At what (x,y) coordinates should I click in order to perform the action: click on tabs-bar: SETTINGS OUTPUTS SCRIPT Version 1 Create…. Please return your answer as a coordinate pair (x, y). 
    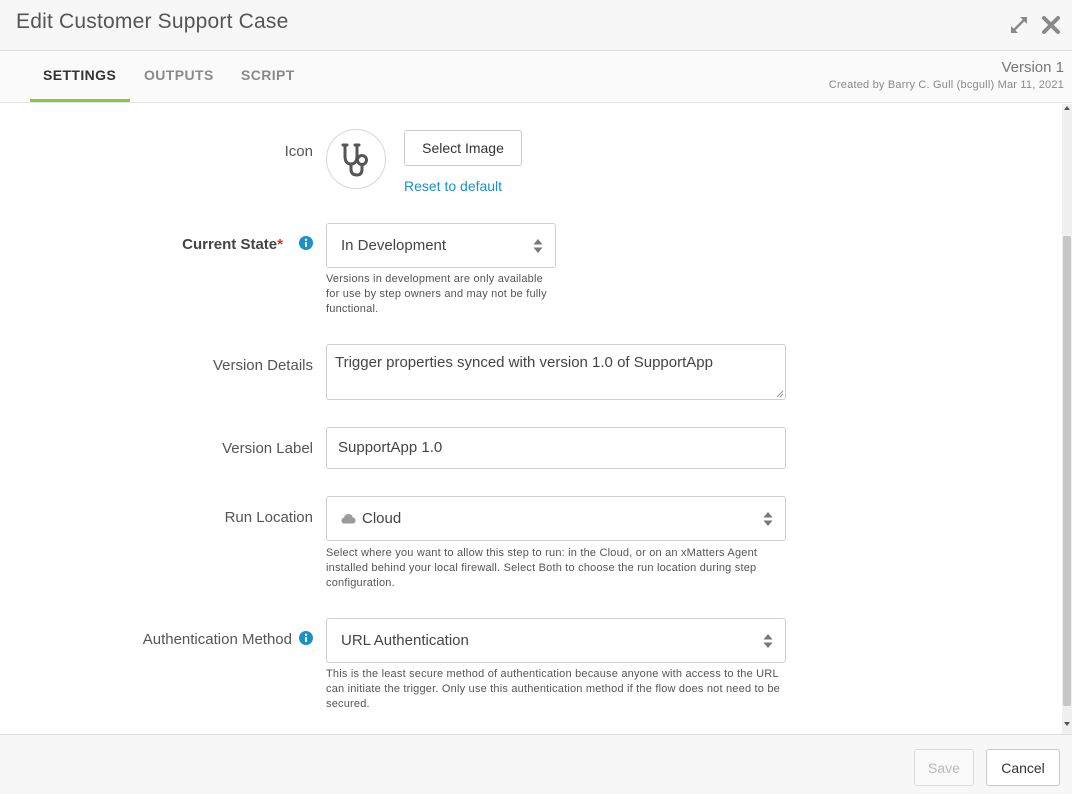
    Looking at the image, I should click on (536, 77).